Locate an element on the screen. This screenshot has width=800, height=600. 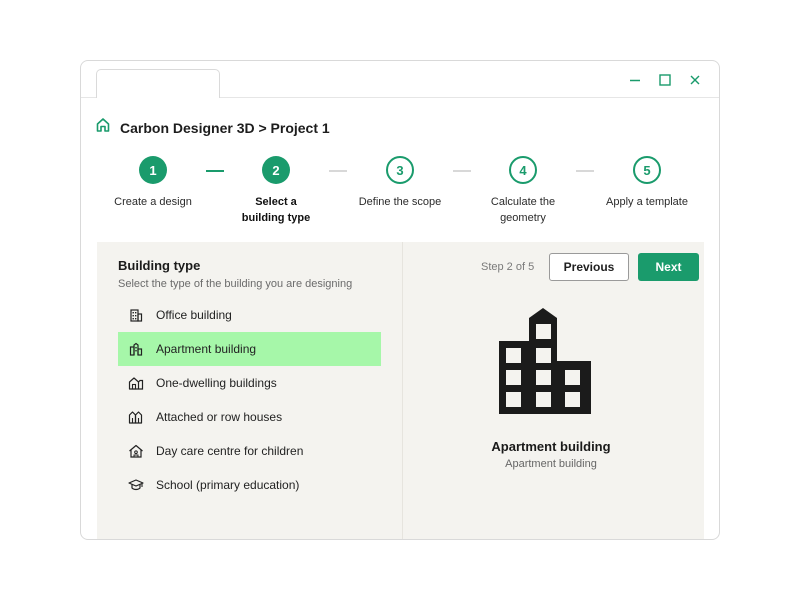
page-title: Carbon Designer 3D > Project 1 is located at coordinates (225, 127).